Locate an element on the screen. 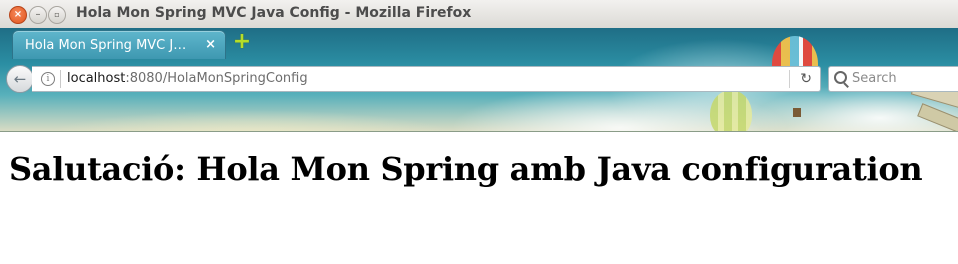 The height and width of the screenshot is (264, 958). plus-icon: + is located at coordinates (242, 41).